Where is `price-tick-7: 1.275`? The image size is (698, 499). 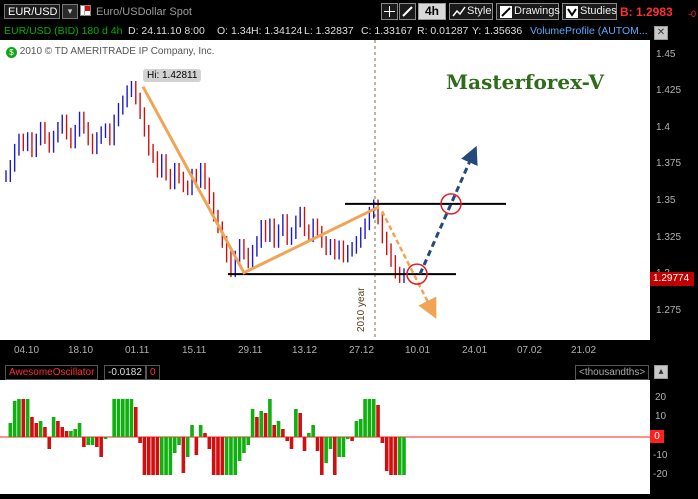
price-tick-7: 1.275 is located at coordinates (669, 310).